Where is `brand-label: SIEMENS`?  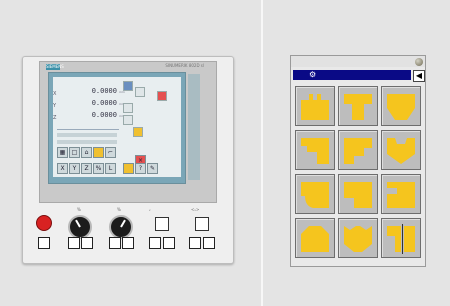
brand-label: SIEMENS is located at coordinates (55, 67).